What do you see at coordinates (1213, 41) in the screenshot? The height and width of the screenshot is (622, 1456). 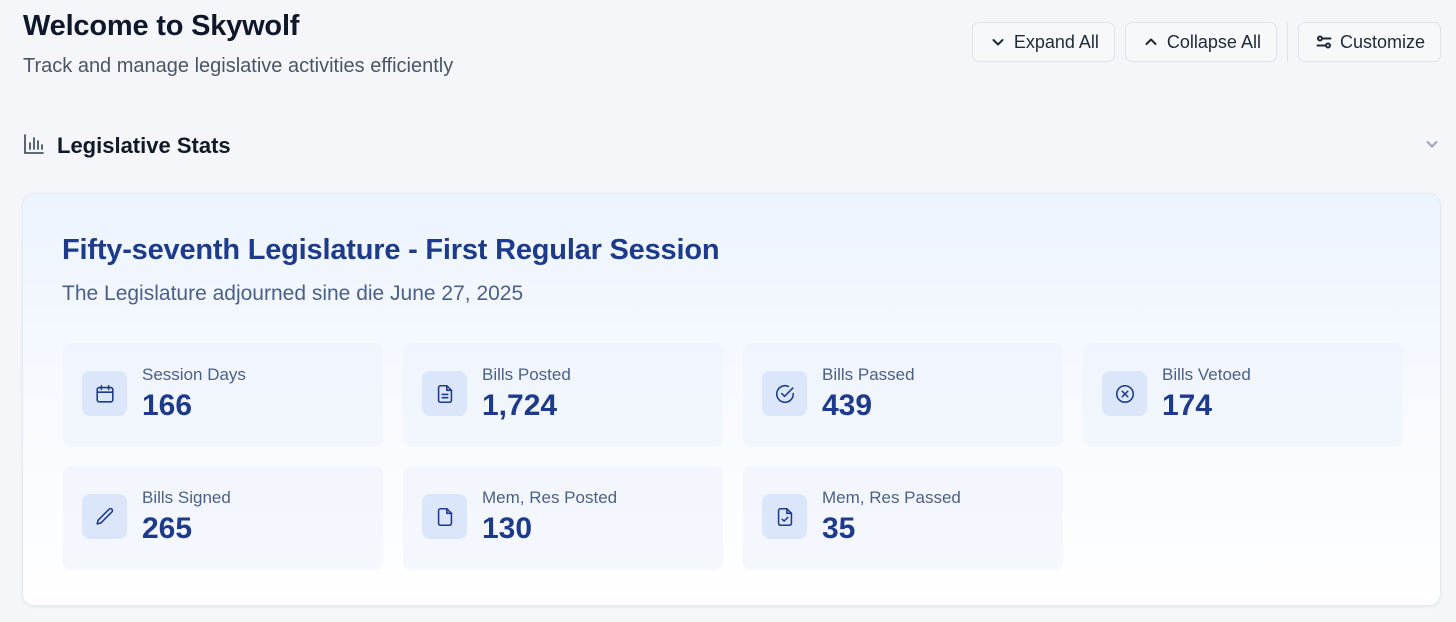 I see `collapse-all-label: Collapse All` at bounding box center [1213, 41].